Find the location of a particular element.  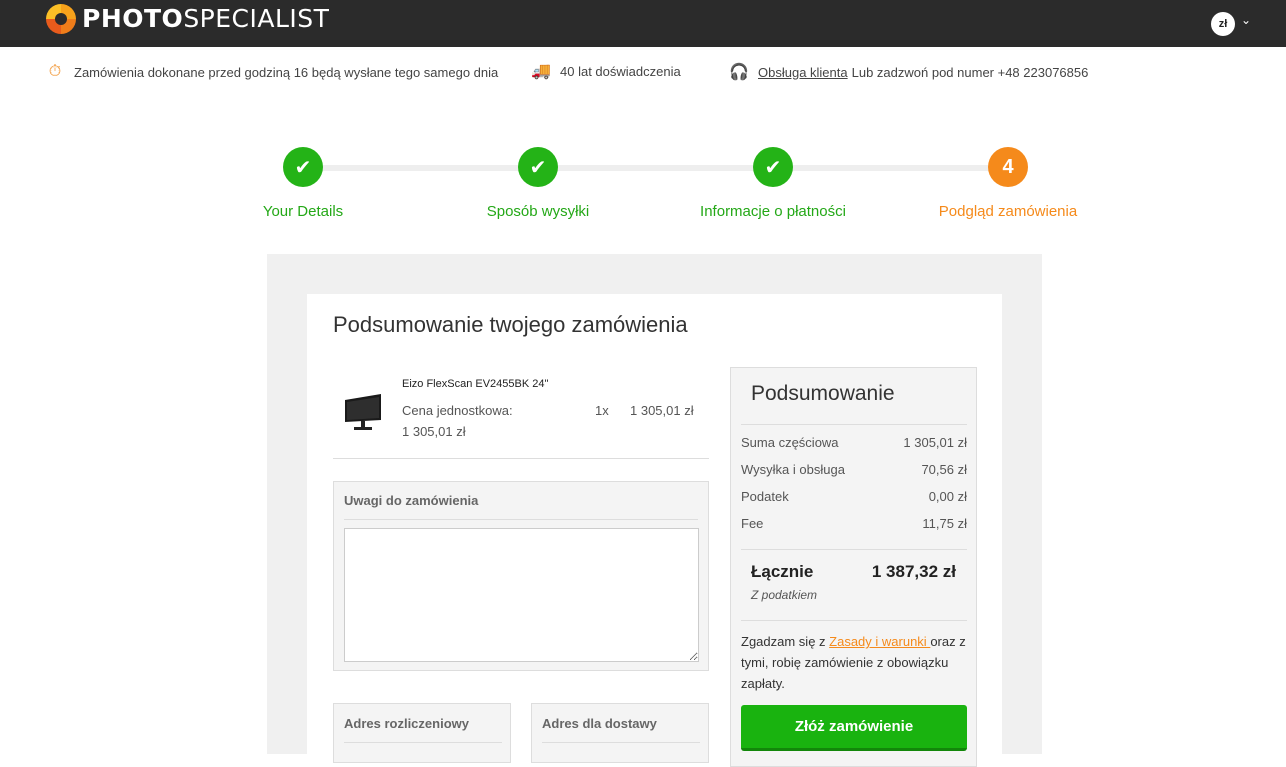

step-your-details: ✔ Your Details is located at coordinates (303, 183).